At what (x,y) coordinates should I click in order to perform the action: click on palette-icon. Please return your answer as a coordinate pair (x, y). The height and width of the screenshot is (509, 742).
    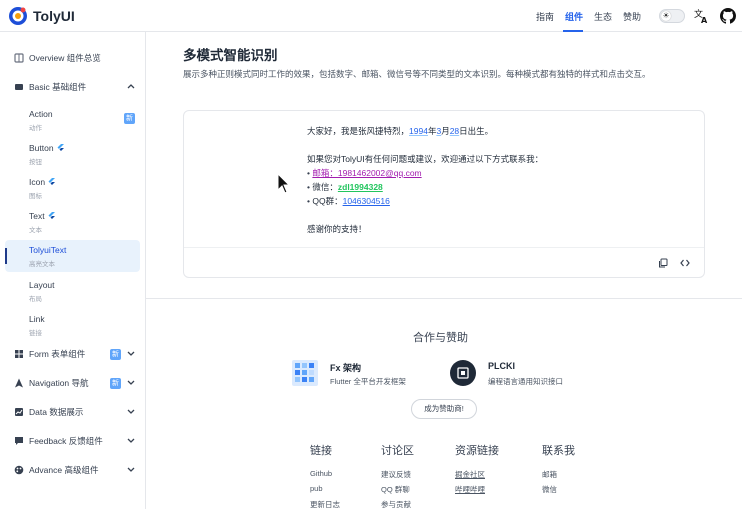
    Looking at the image, I should click on (19, 470).